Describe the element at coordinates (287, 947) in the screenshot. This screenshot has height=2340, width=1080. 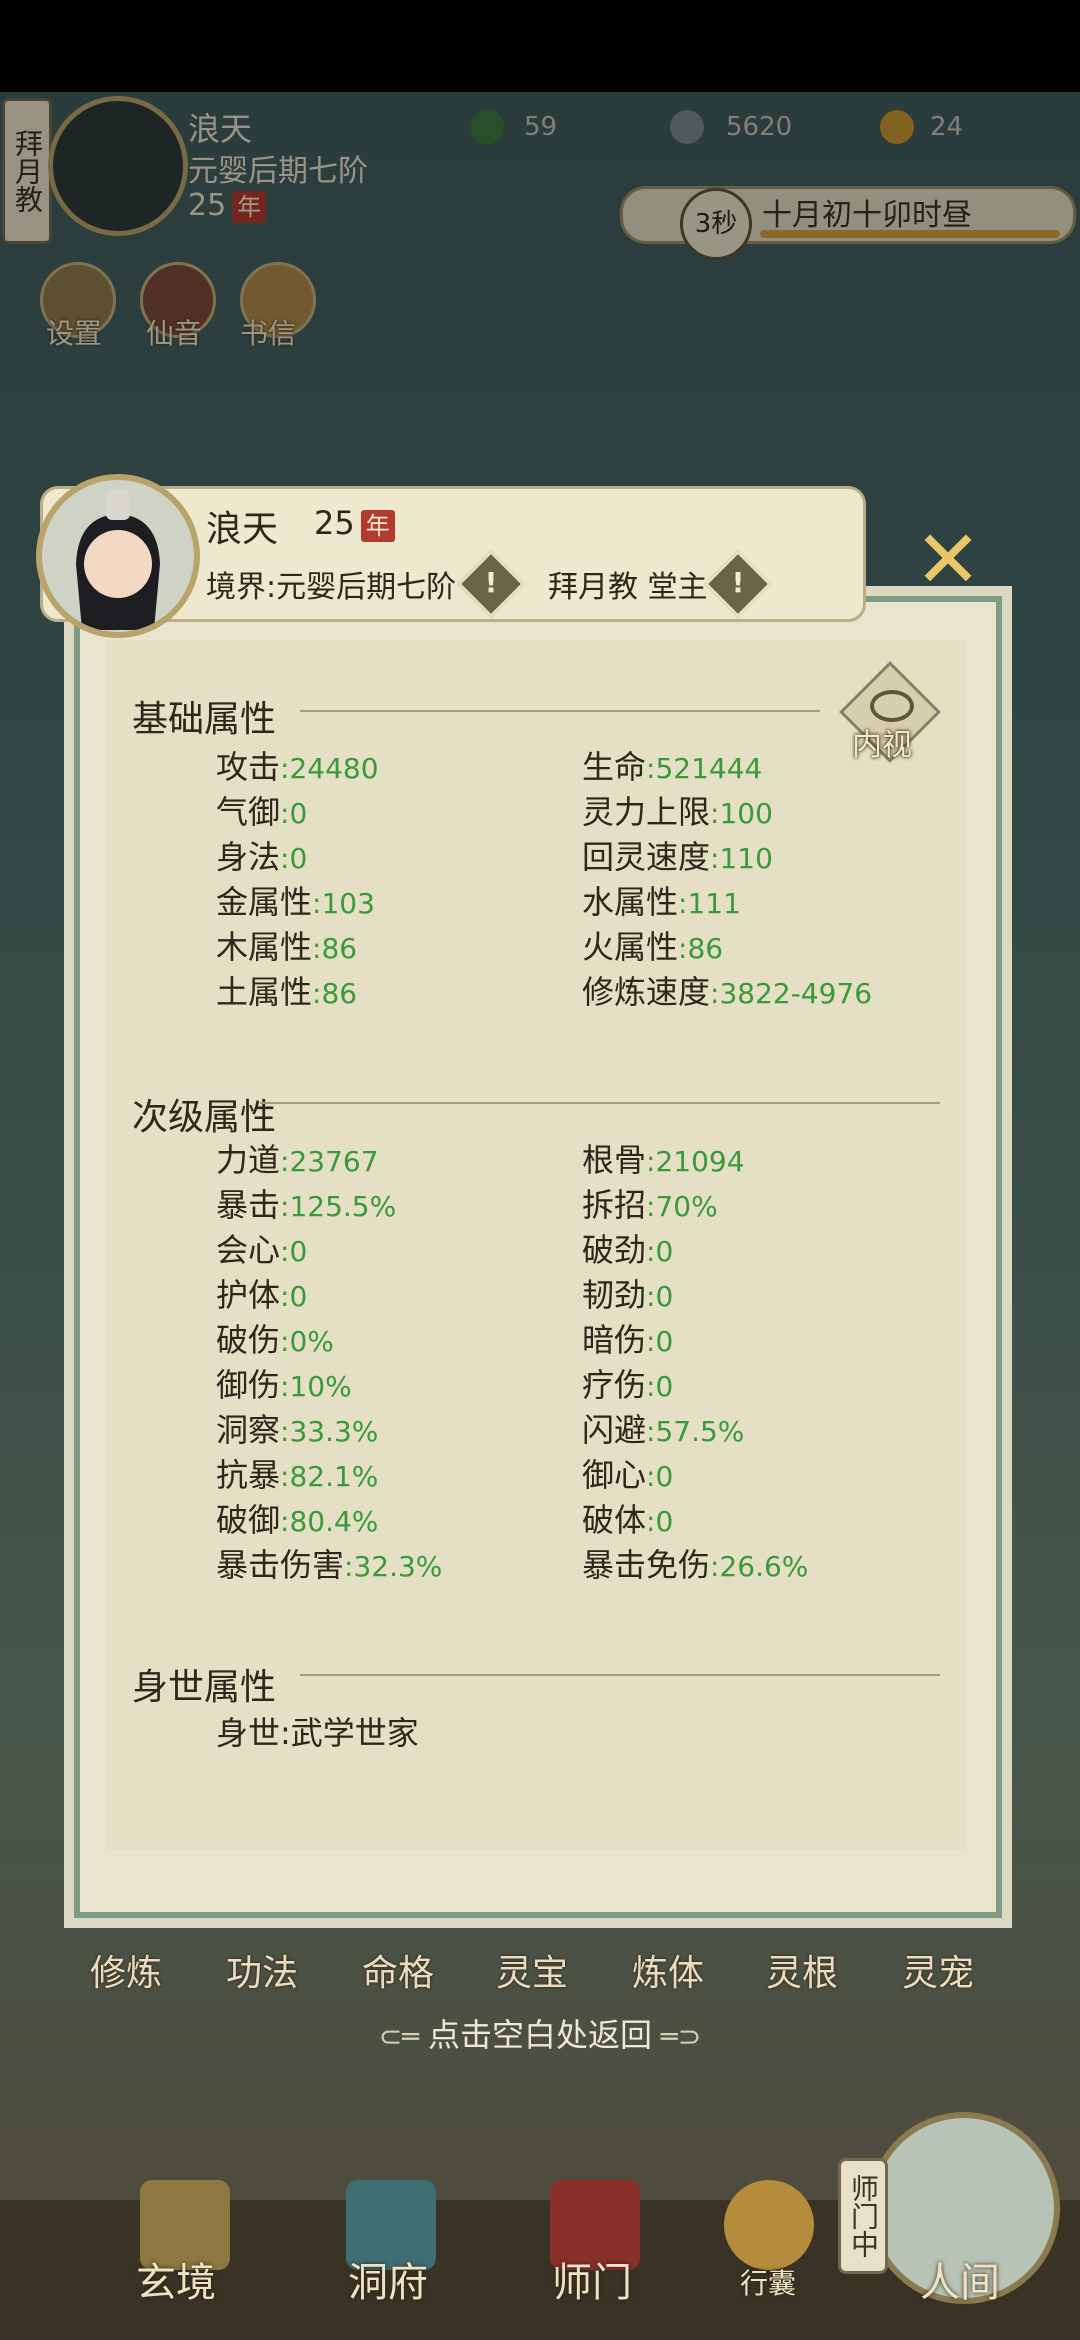
I see `stat-wood: 木属性:86` at that location.